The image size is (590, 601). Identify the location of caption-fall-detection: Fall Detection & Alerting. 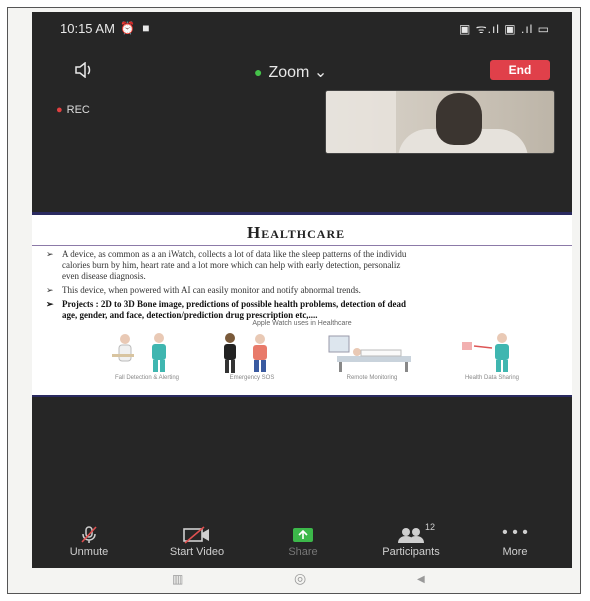
(147, 378).